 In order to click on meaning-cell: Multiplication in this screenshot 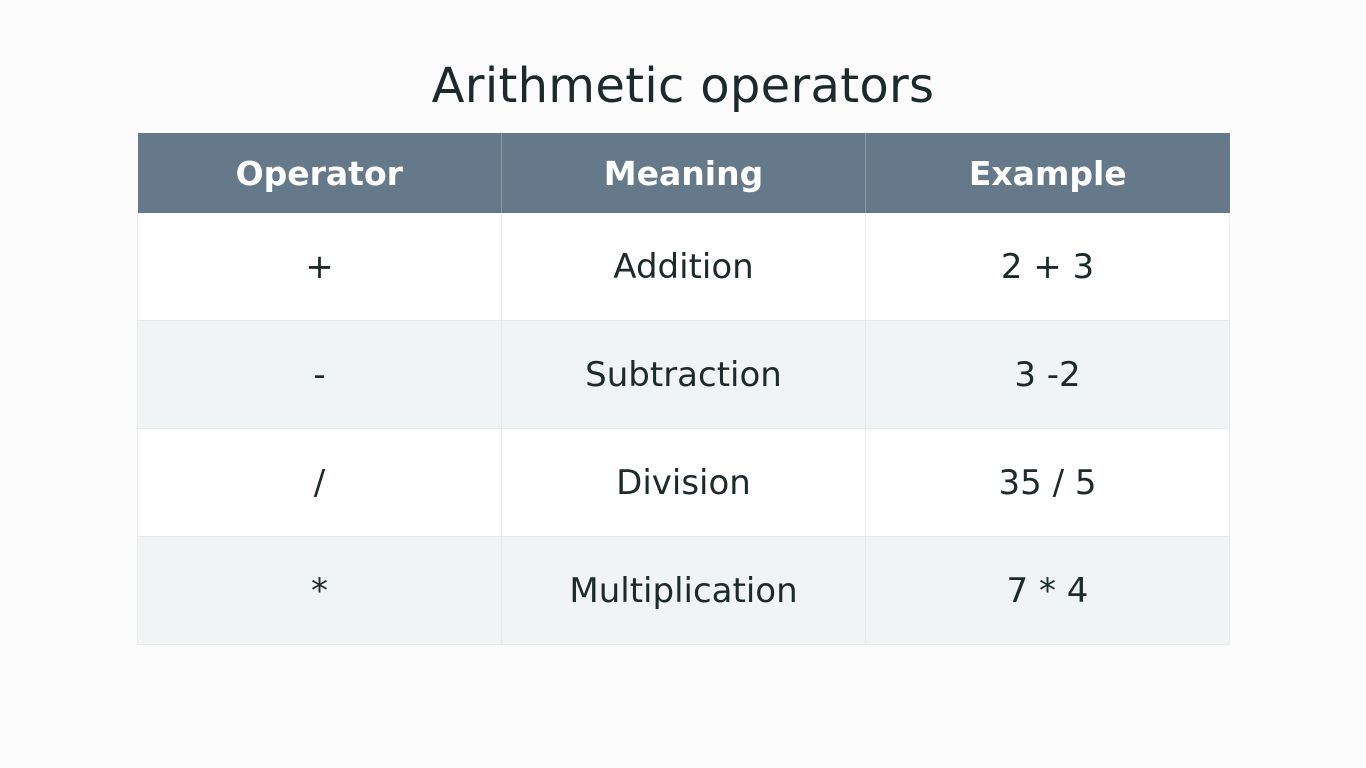, I will do `click(683, 590)`.